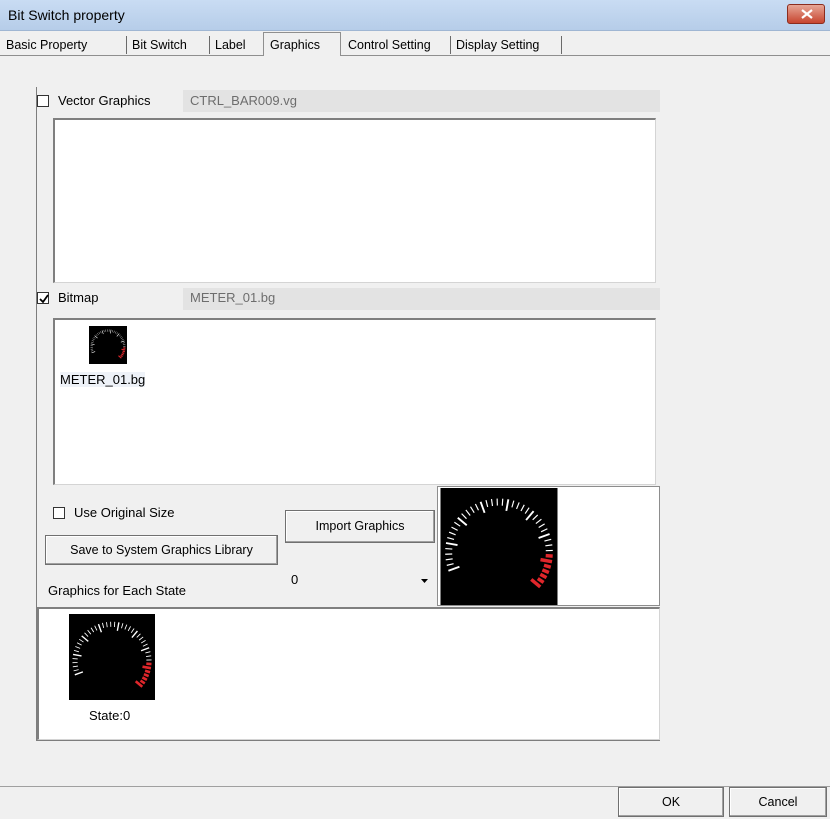  What do you see at coordinates (43, 101) in the screenshot?
I see `vector-graphics-checkbox` at bounding box center [43, 101].